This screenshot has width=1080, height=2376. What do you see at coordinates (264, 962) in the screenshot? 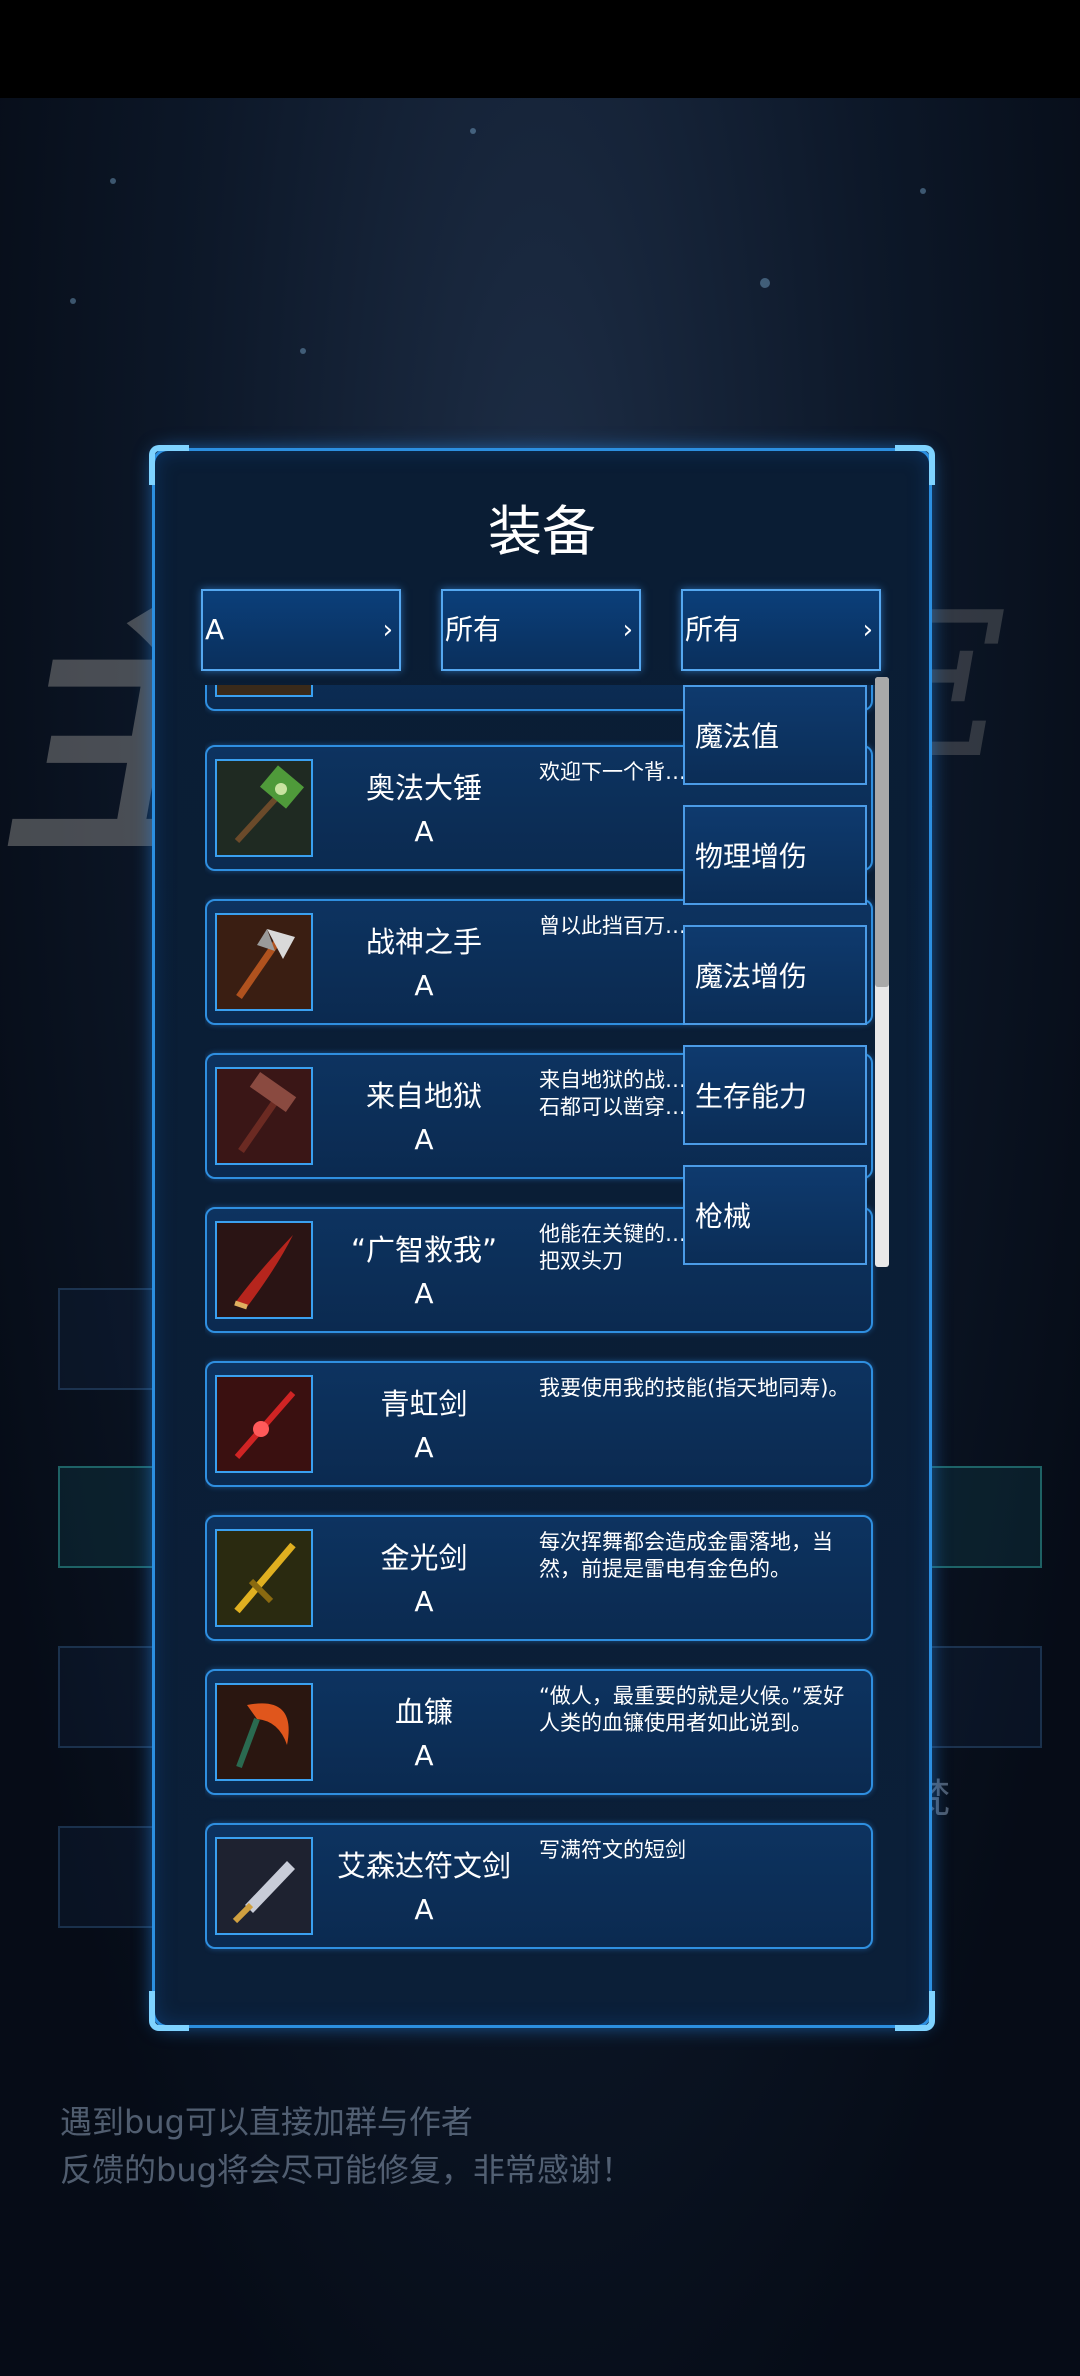
I see `axe-icon` at bounding box center [264, 962].